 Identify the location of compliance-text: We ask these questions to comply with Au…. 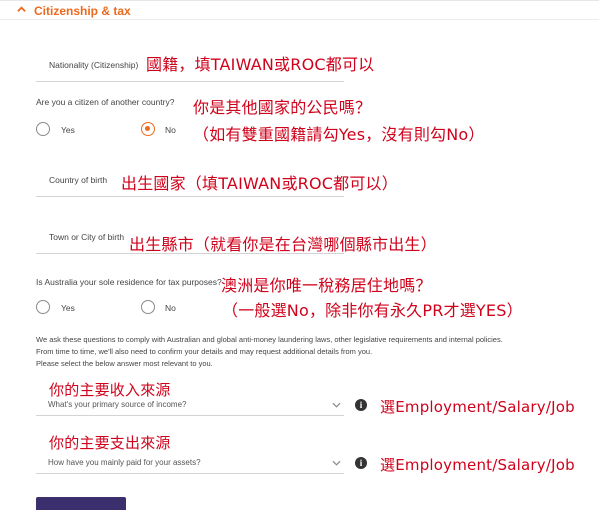
(269, 352).